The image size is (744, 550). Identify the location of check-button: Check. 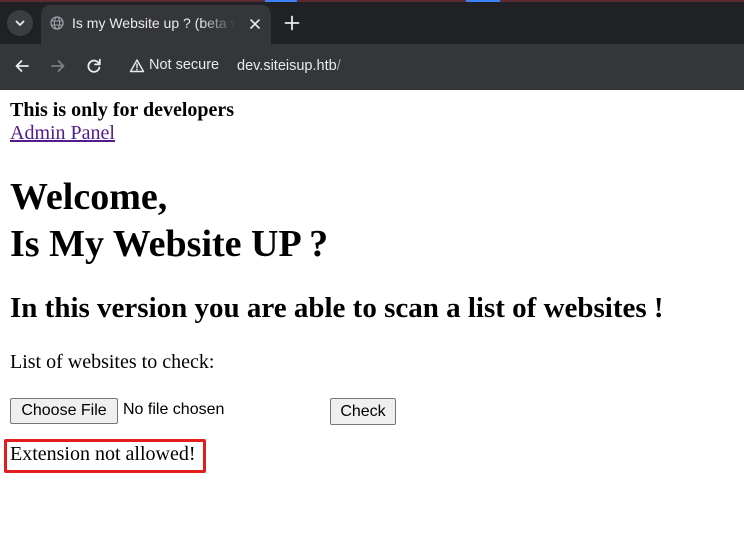
(363, 411).